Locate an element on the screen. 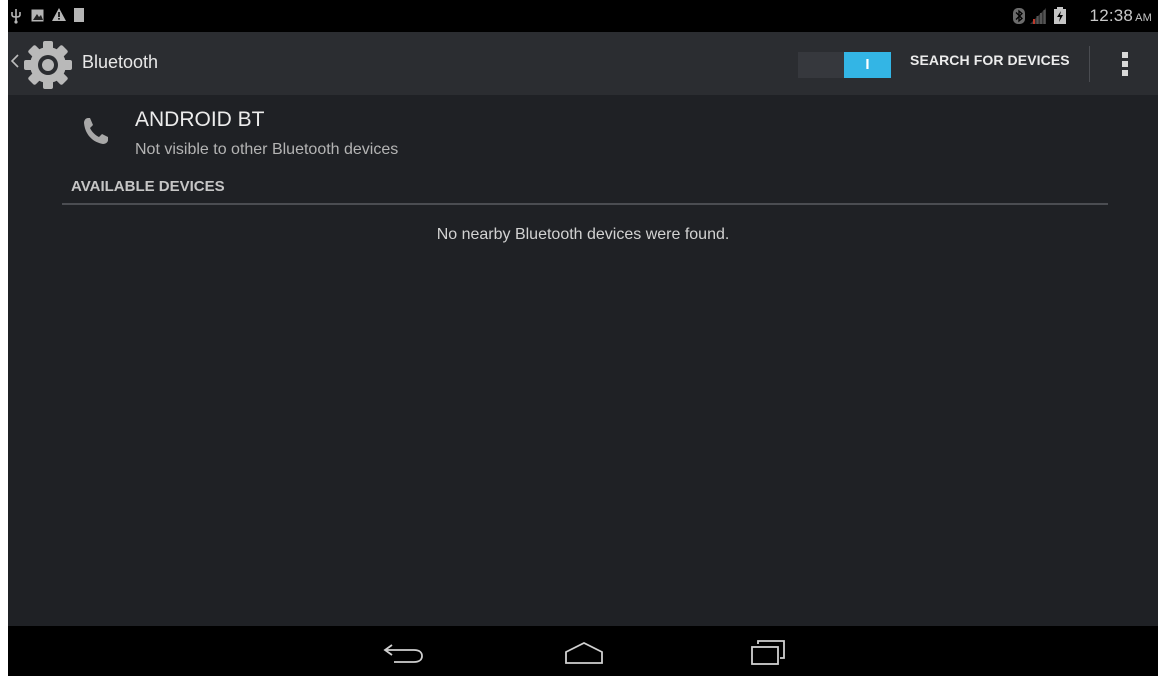 Image resolution: width=1158 pixels, height=676 pixels. overflow-menu-button is located at coordinates (1127, 64).